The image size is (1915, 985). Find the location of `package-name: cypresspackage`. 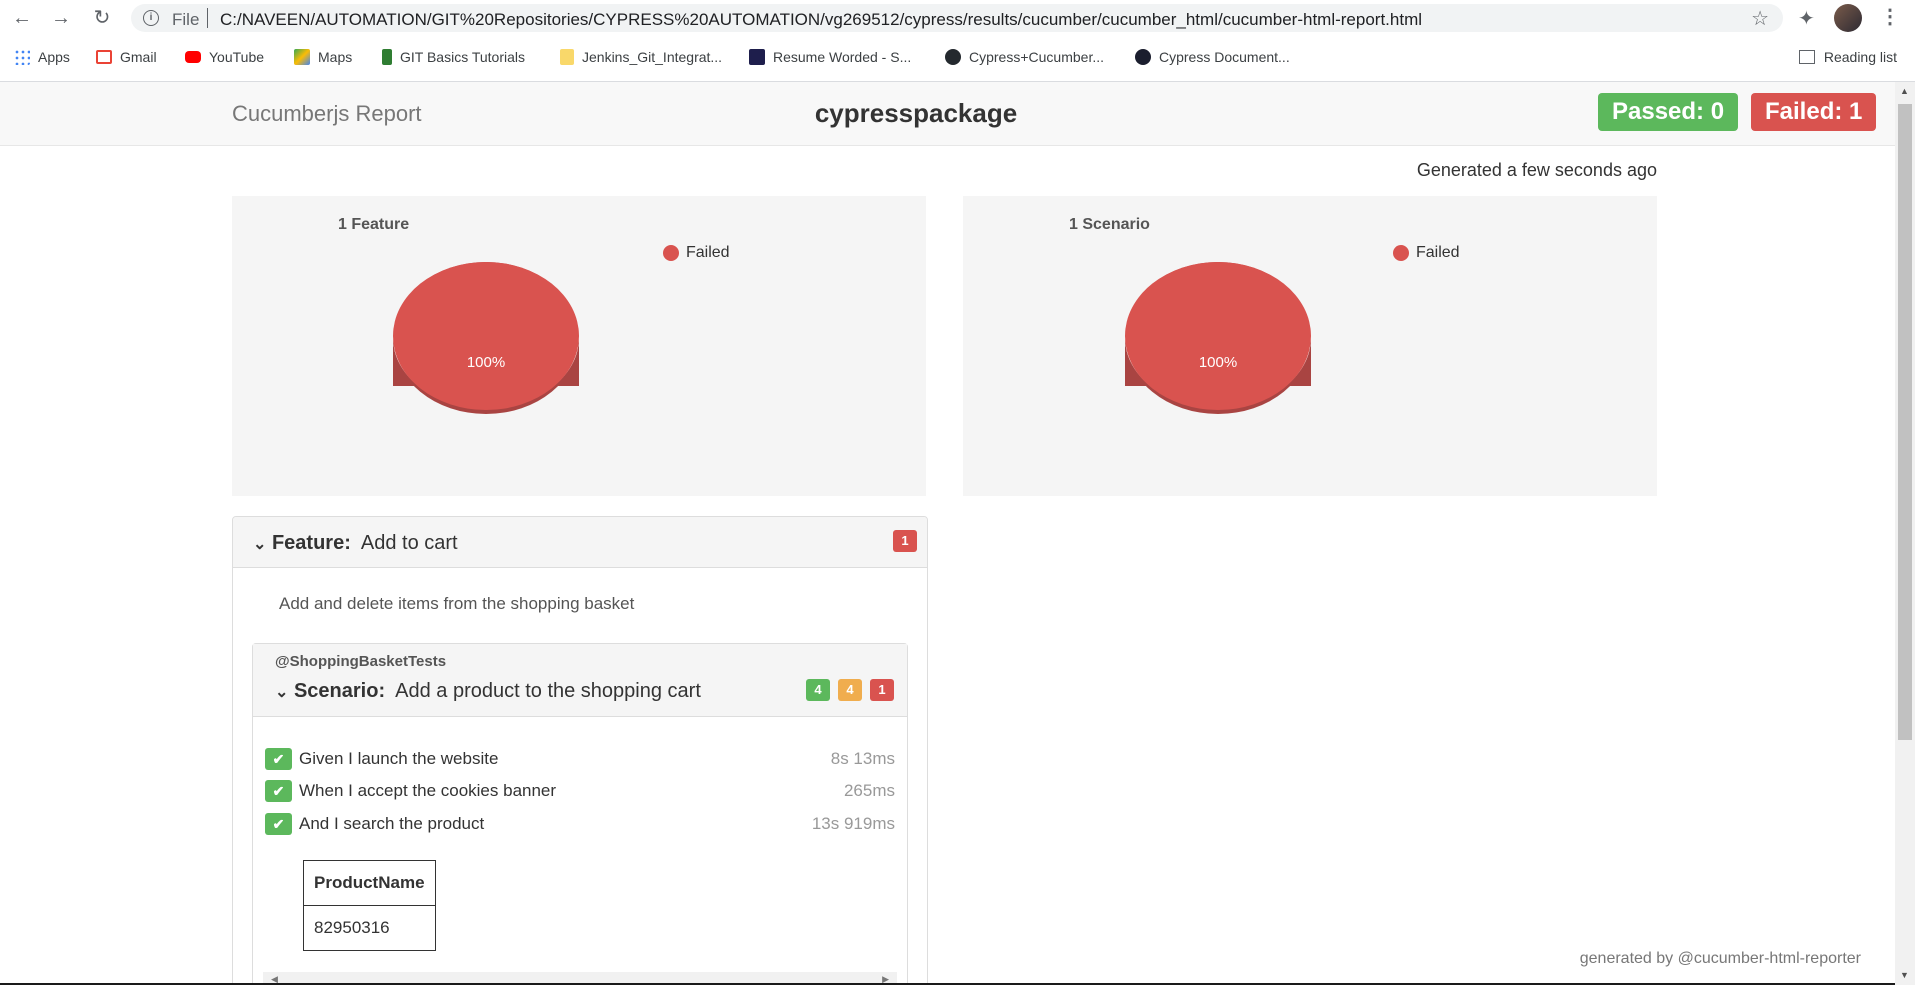

package-name: cypresspackage is located at coordinates (916, 113).